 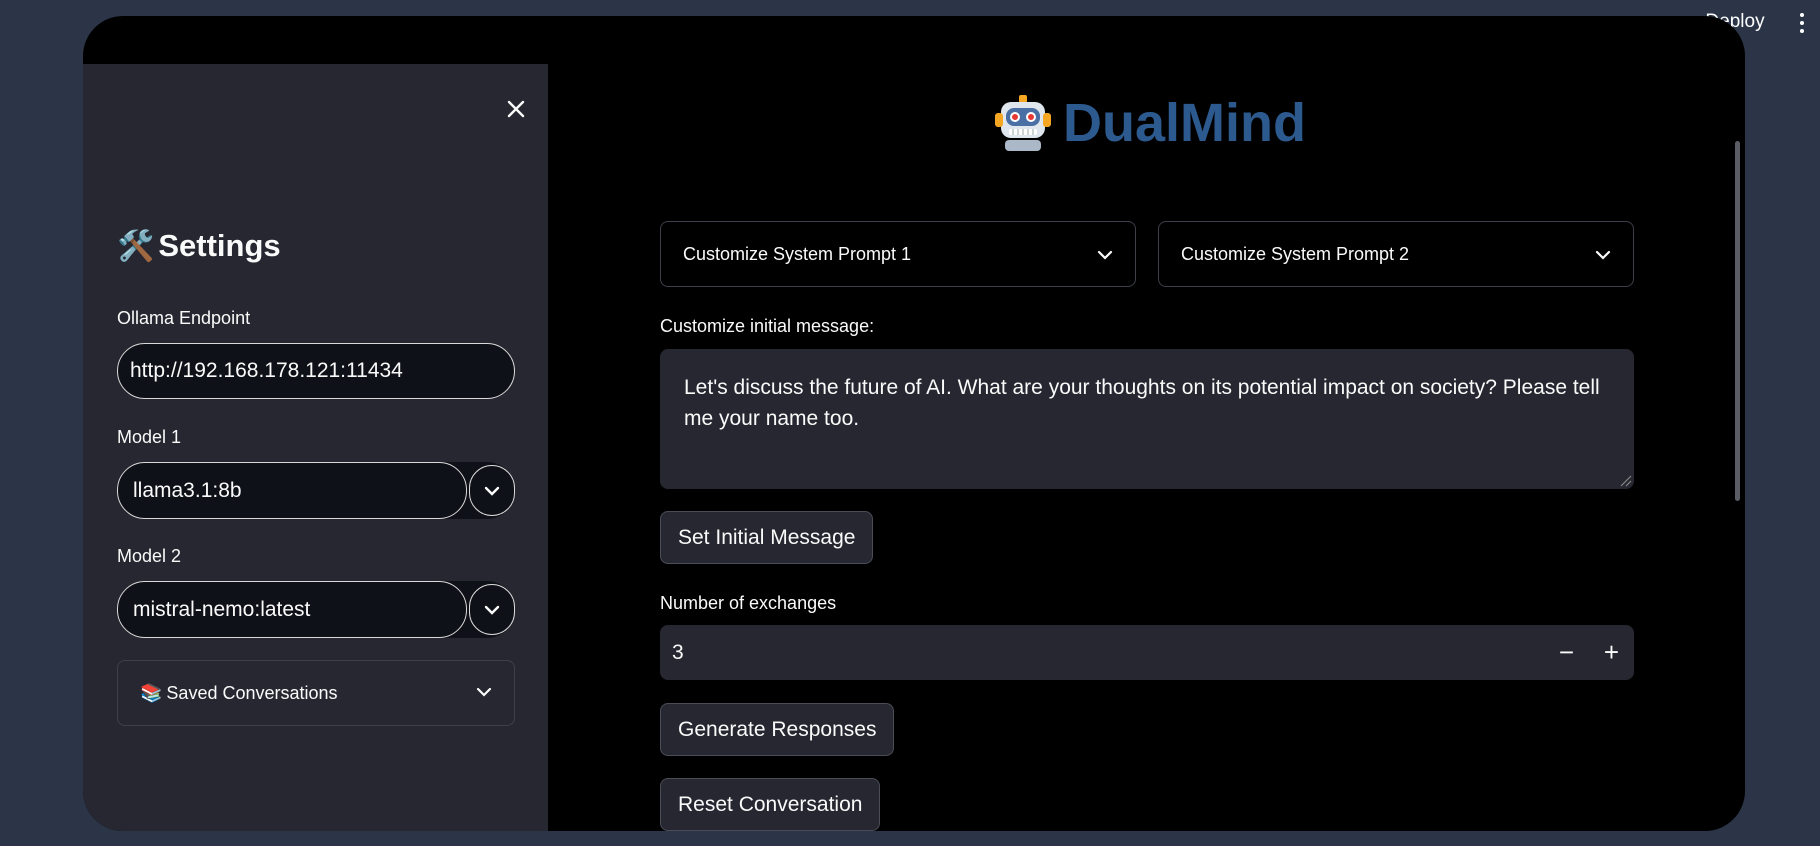 I want to click on system-prompt-1-label: Customize System Prompt 1, so click(x=797, y=253).